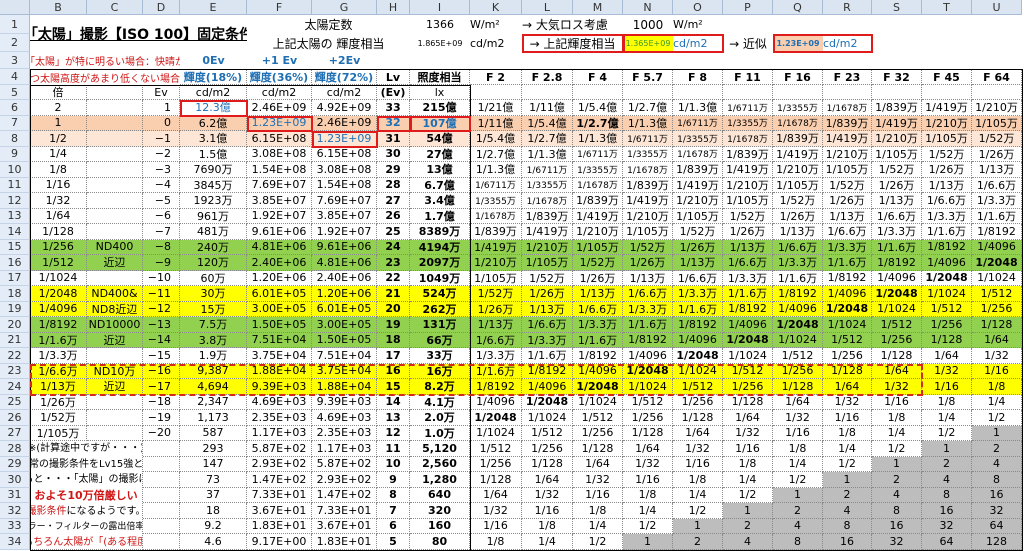  What do you see at coordinates (997, 247) in the screenshot?
I see `shutter-cell-15-U: 1/4096` at bounding box center [997, 247].